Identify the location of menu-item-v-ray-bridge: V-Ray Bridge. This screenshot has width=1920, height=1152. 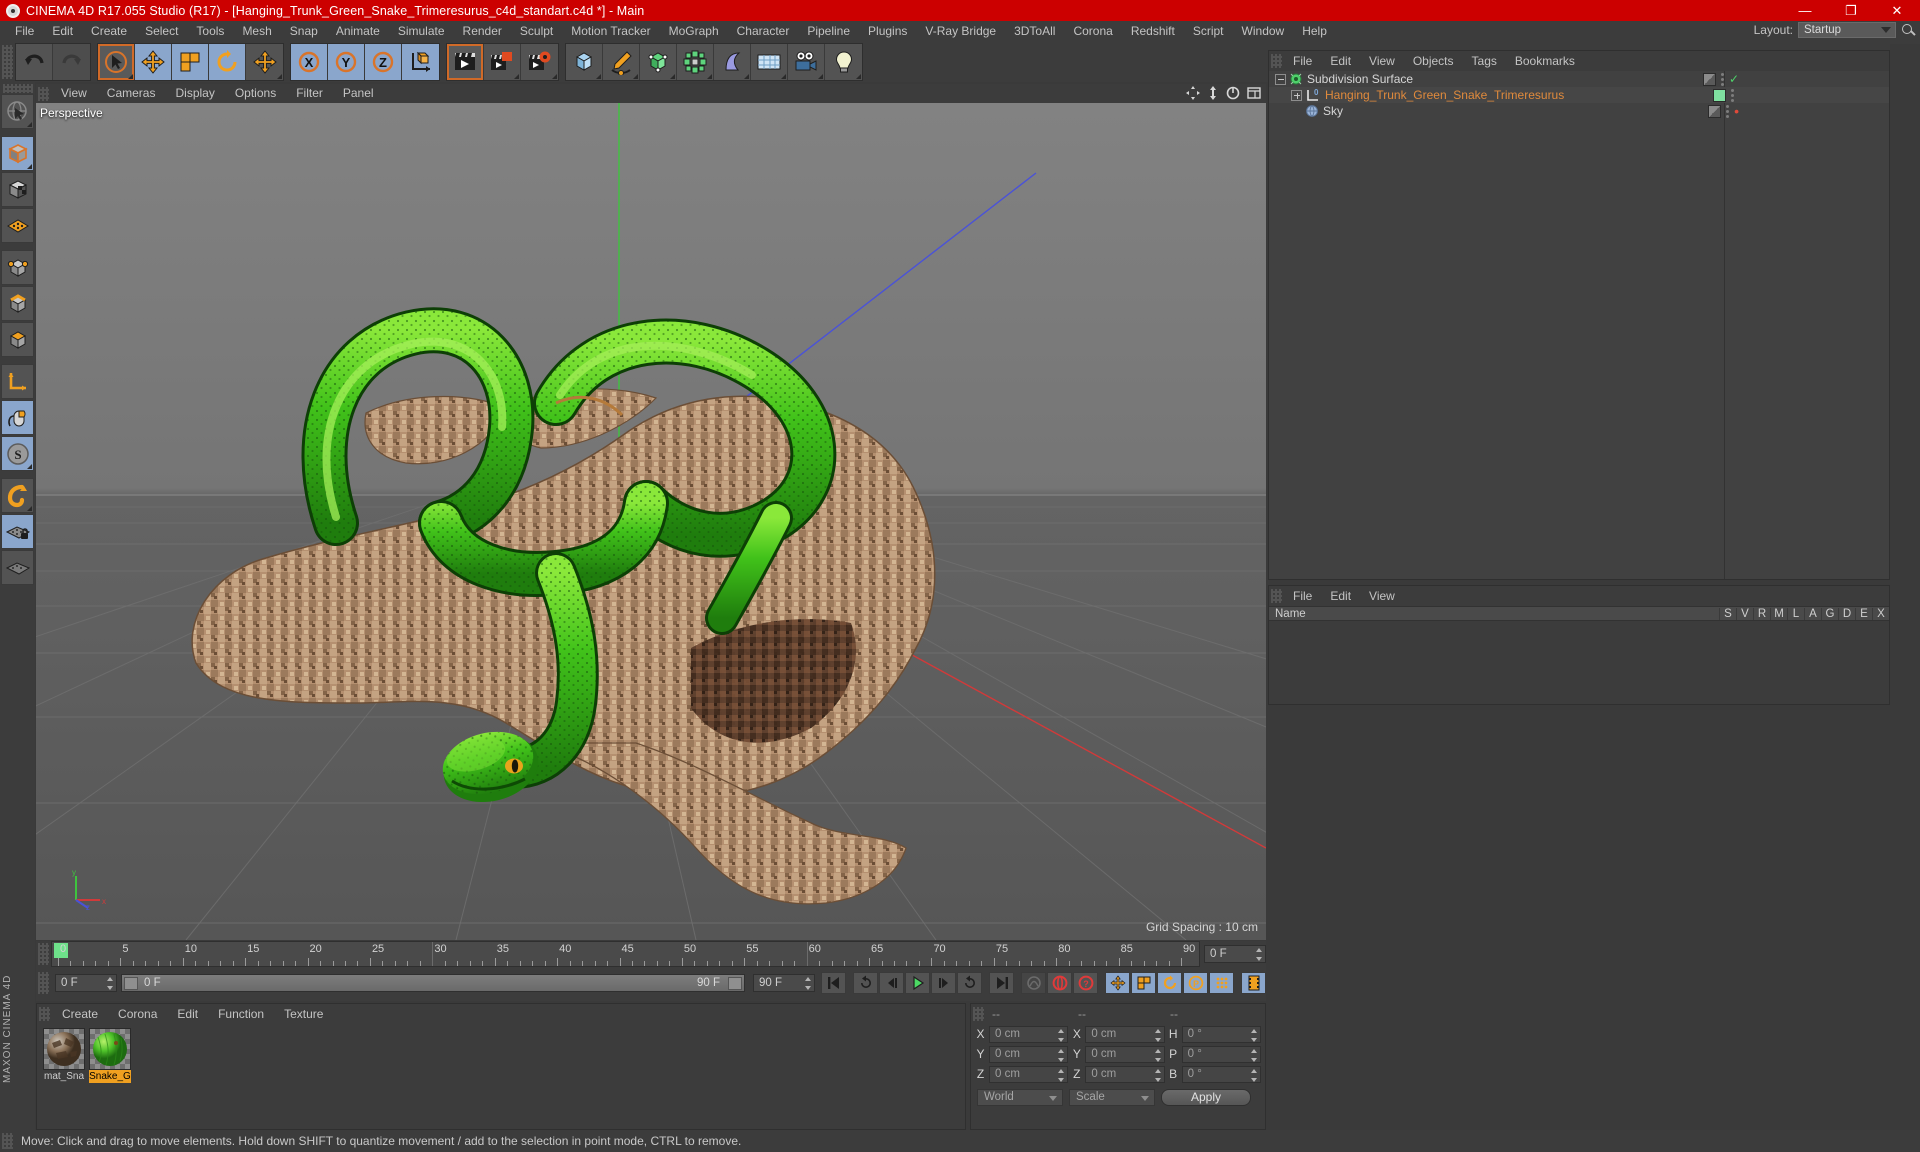
(960, 31).